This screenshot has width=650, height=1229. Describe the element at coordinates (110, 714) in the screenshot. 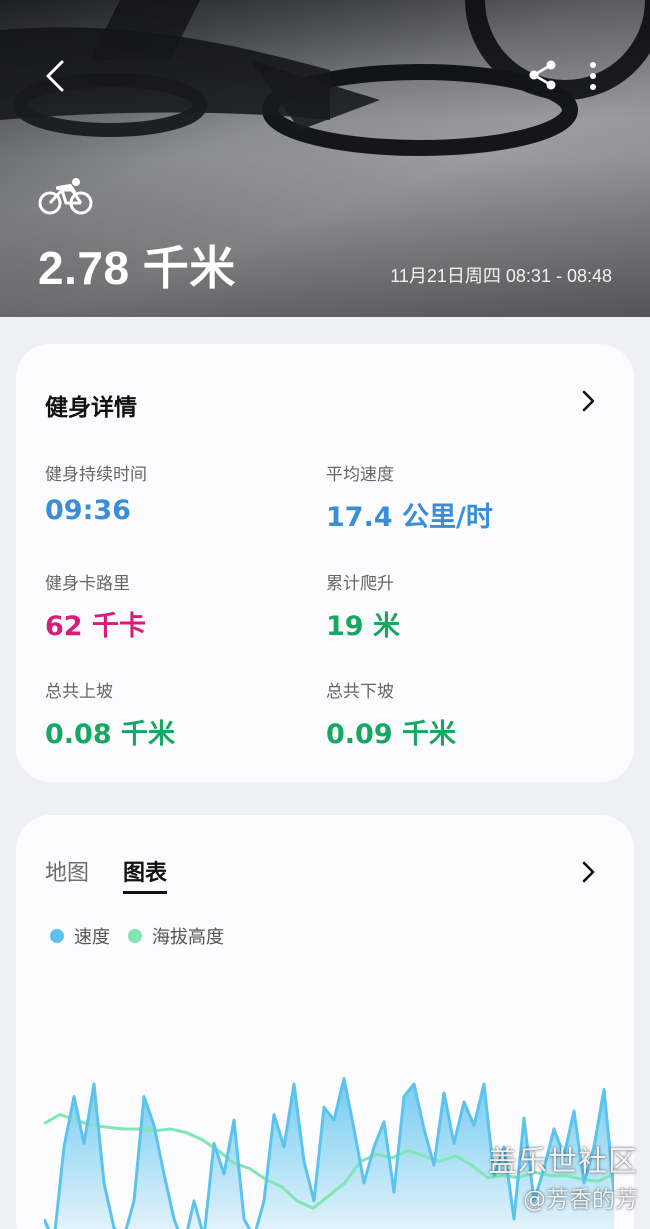

I see `stat-uphill: 总共上坡 0.08 千米` at that location.